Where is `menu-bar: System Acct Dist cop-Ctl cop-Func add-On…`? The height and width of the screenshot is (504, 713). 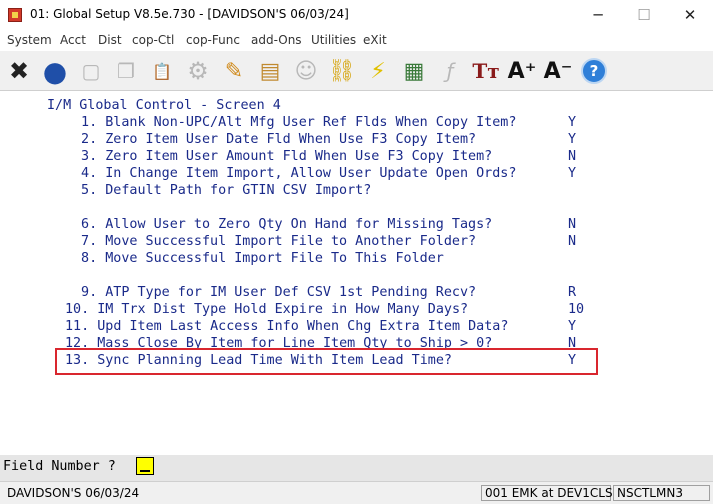 menu-bar: System Acct Dist cop-Ctl cop-Func add-On… is located at coordinates (356, 41).